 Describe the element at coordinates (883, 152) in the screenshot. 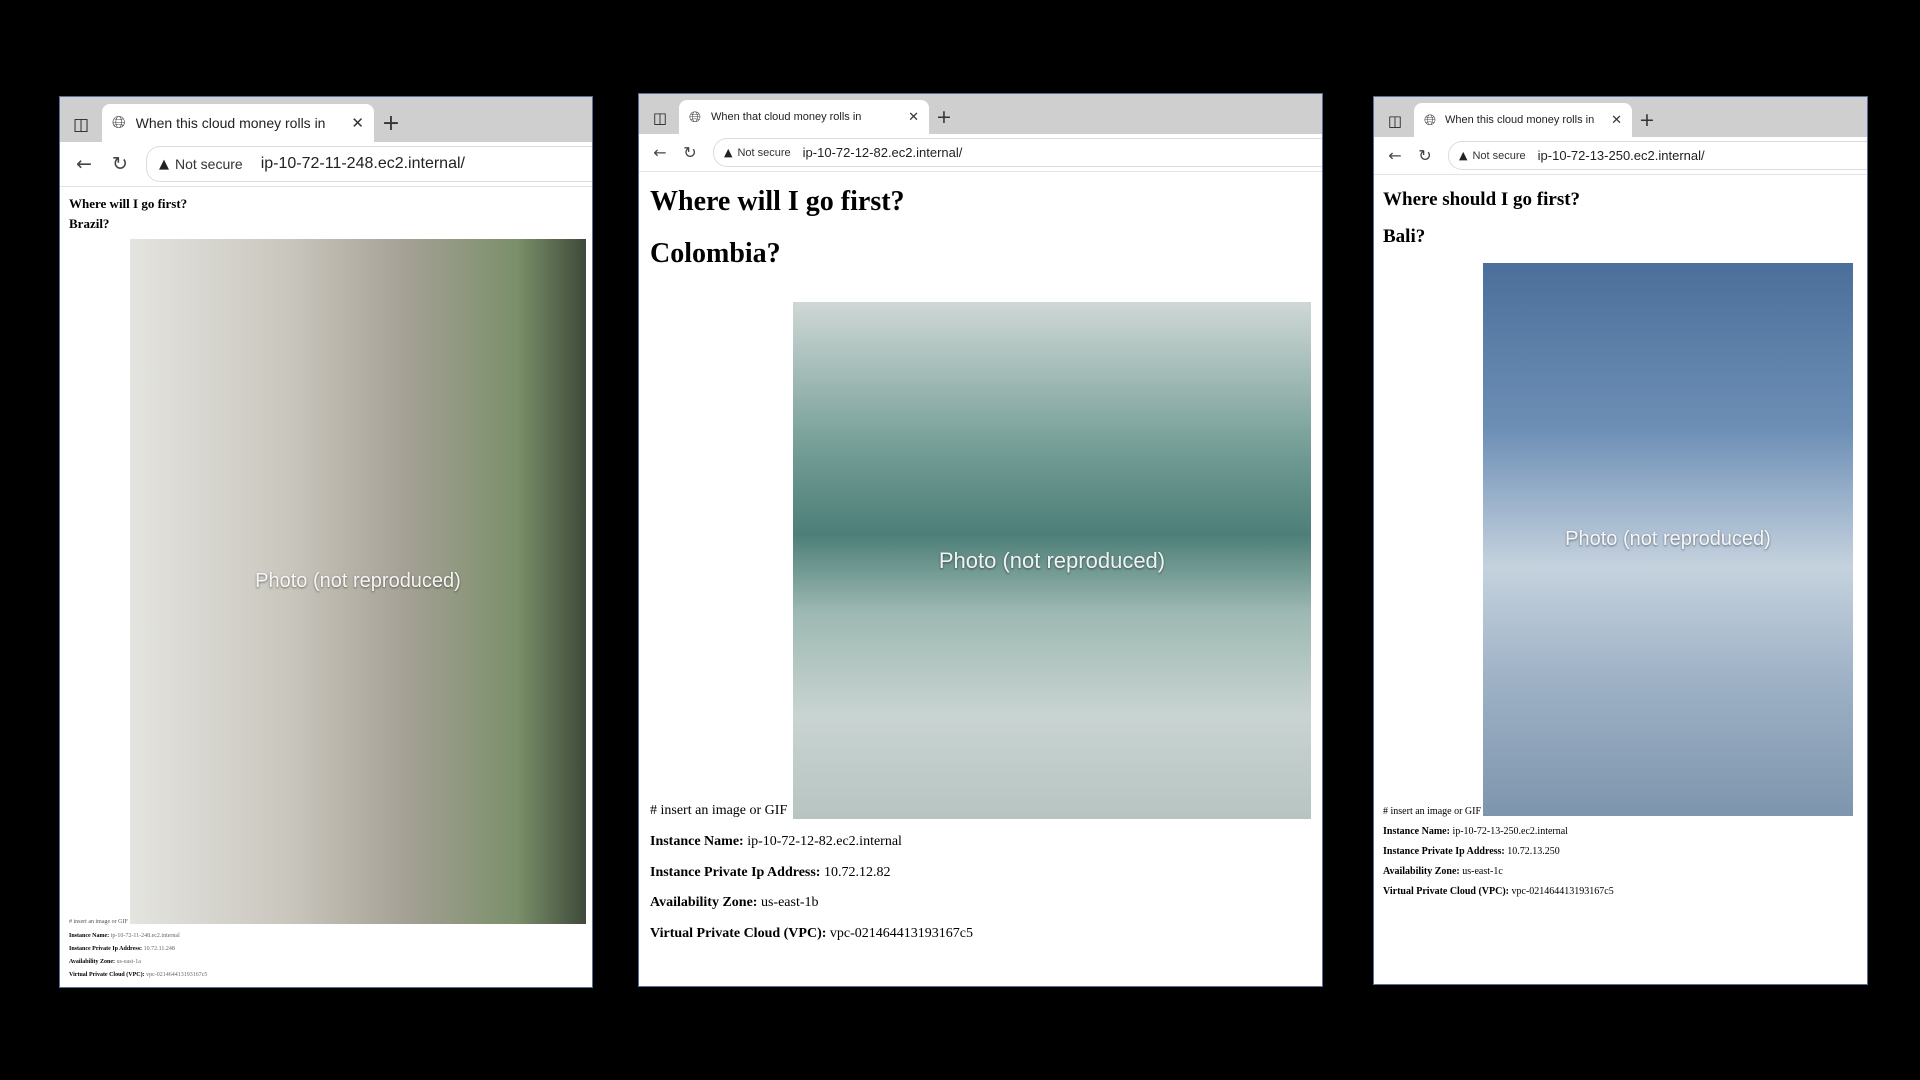

I see `url-text: ip-10-72-12-82.ec2.internal/` at that location.